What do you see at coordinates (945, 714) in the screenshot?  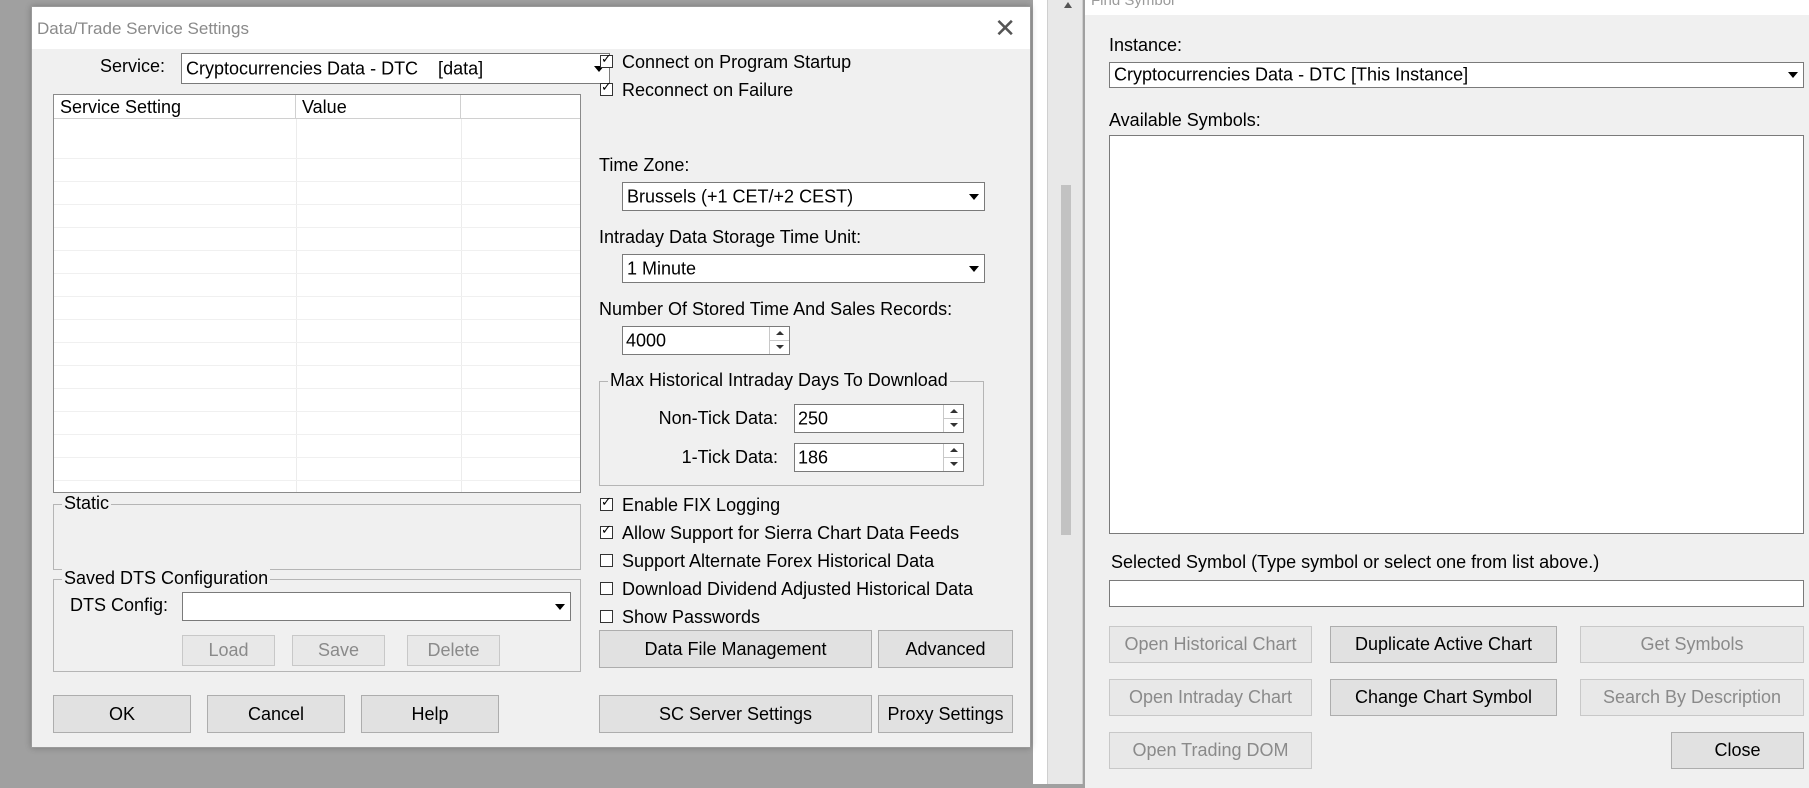 I see `proxy-settings-button: Proxy Settings` at bounding box center [945, 714].